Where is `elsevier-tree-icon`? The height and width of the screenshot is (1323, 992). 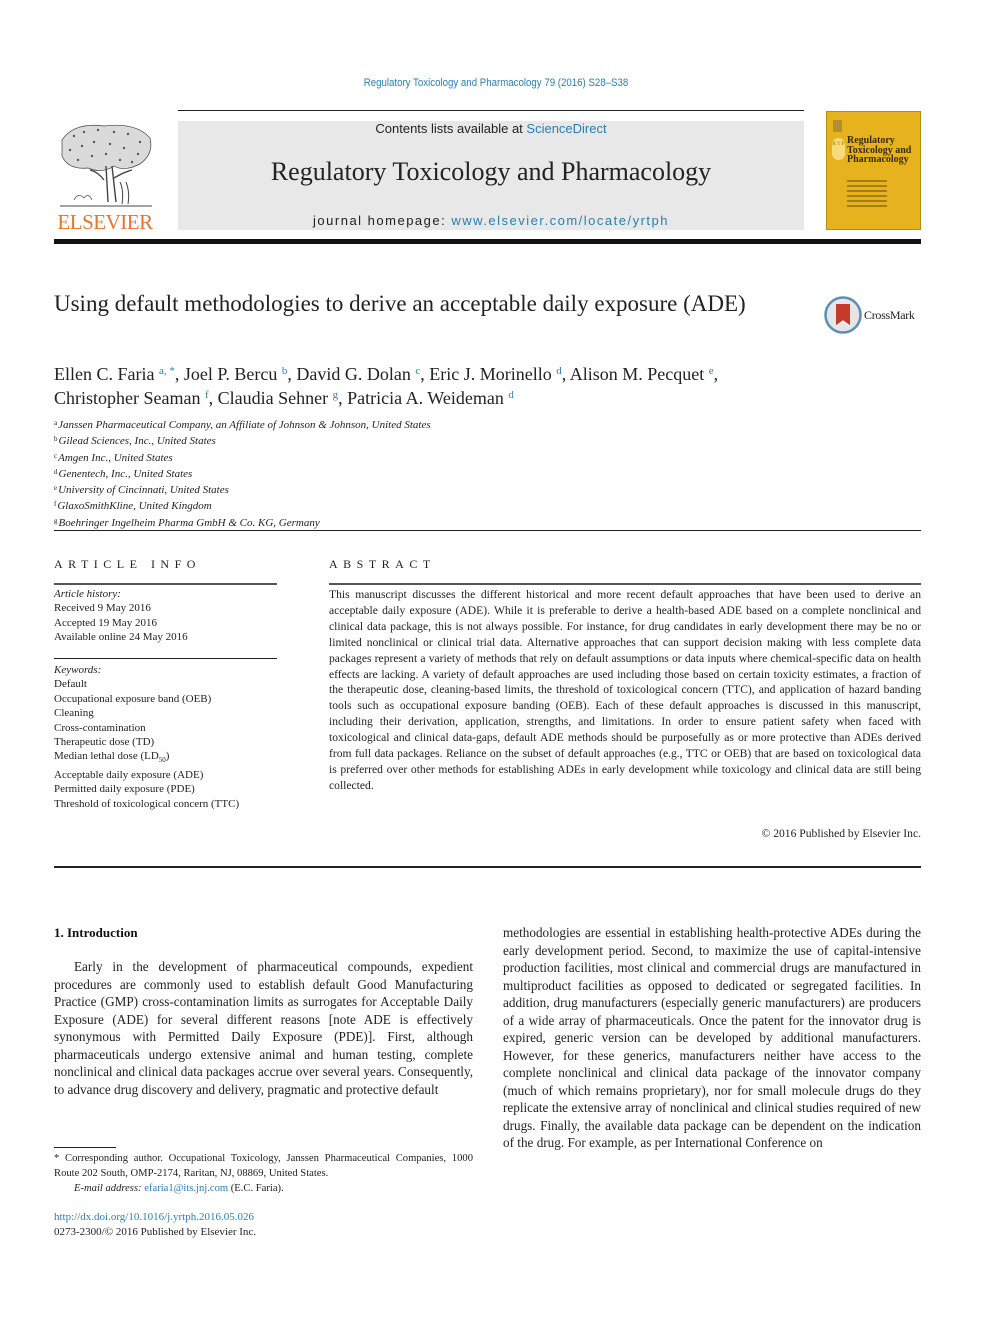 elsevier-tree-icon is located at coordinates (106, 165).